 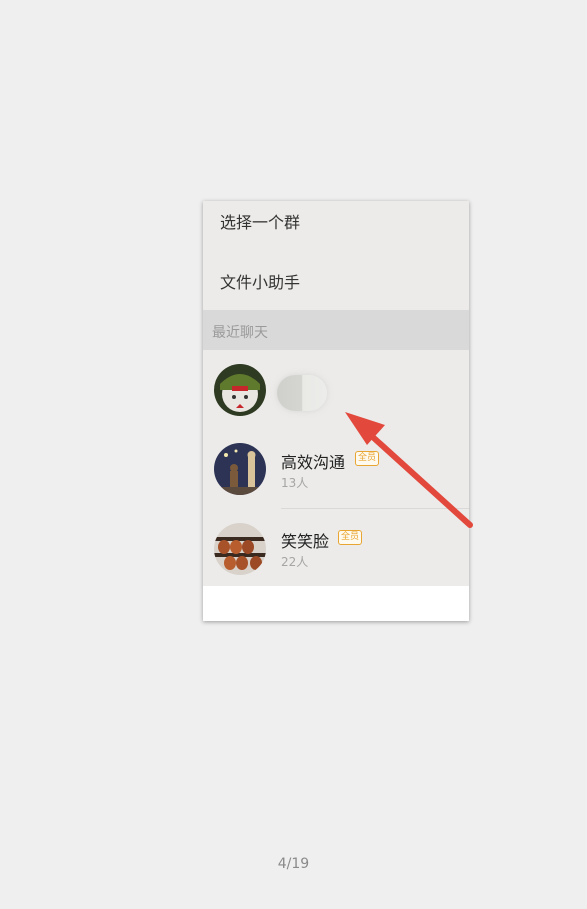 I want to click on recent-chats-header: 最近聊天, so click(x=336, y=330).